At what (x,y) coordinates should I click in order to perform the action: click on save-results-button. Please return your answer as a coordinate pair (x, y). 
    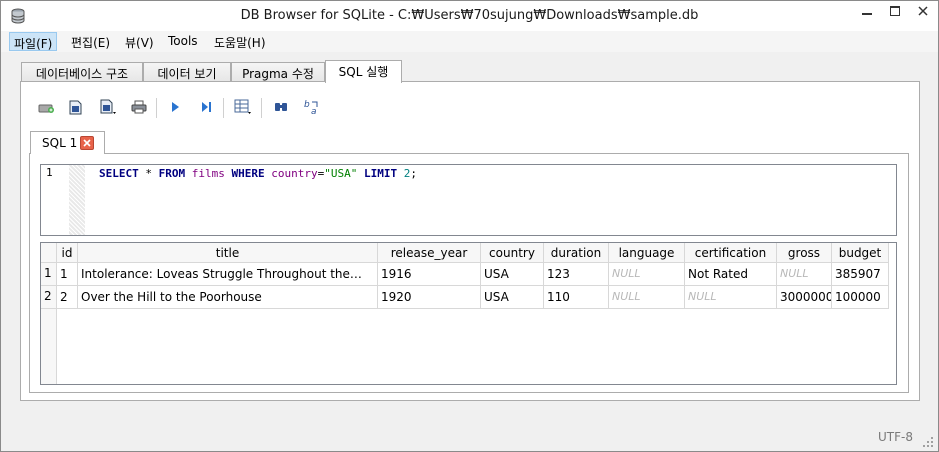
    Looking at the image, I should click on (243, 108).